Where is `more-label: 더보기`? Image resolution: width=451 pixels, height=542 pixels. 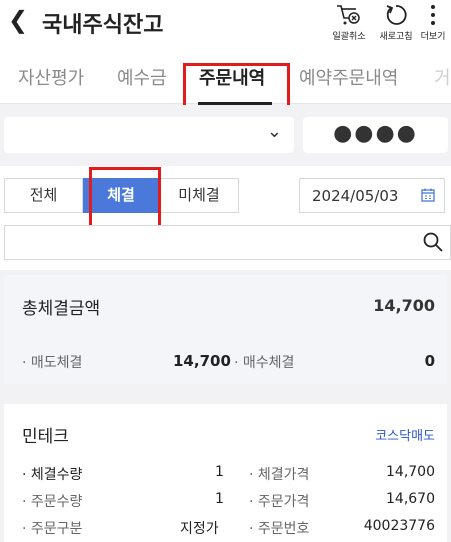 more-label: 더보기 is located at coordinates (433, 37).